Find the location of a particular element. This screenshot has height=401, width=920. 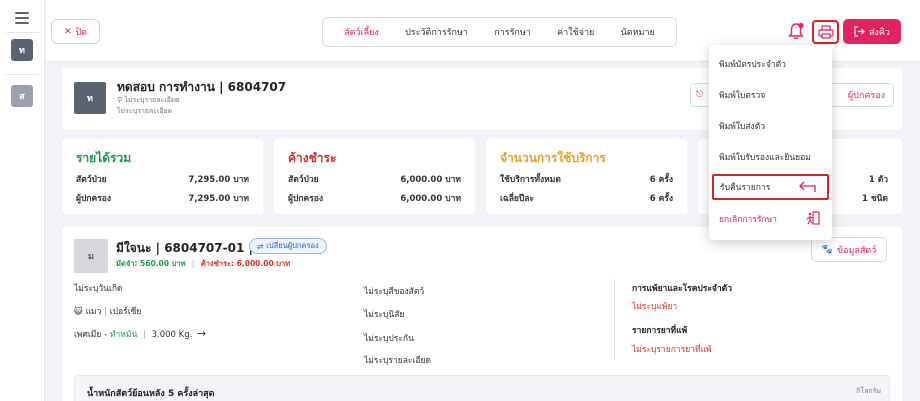

menu-print-certificate: พิมพ์ใบรับรองและยินยอม is located at coordinates (770, 157).